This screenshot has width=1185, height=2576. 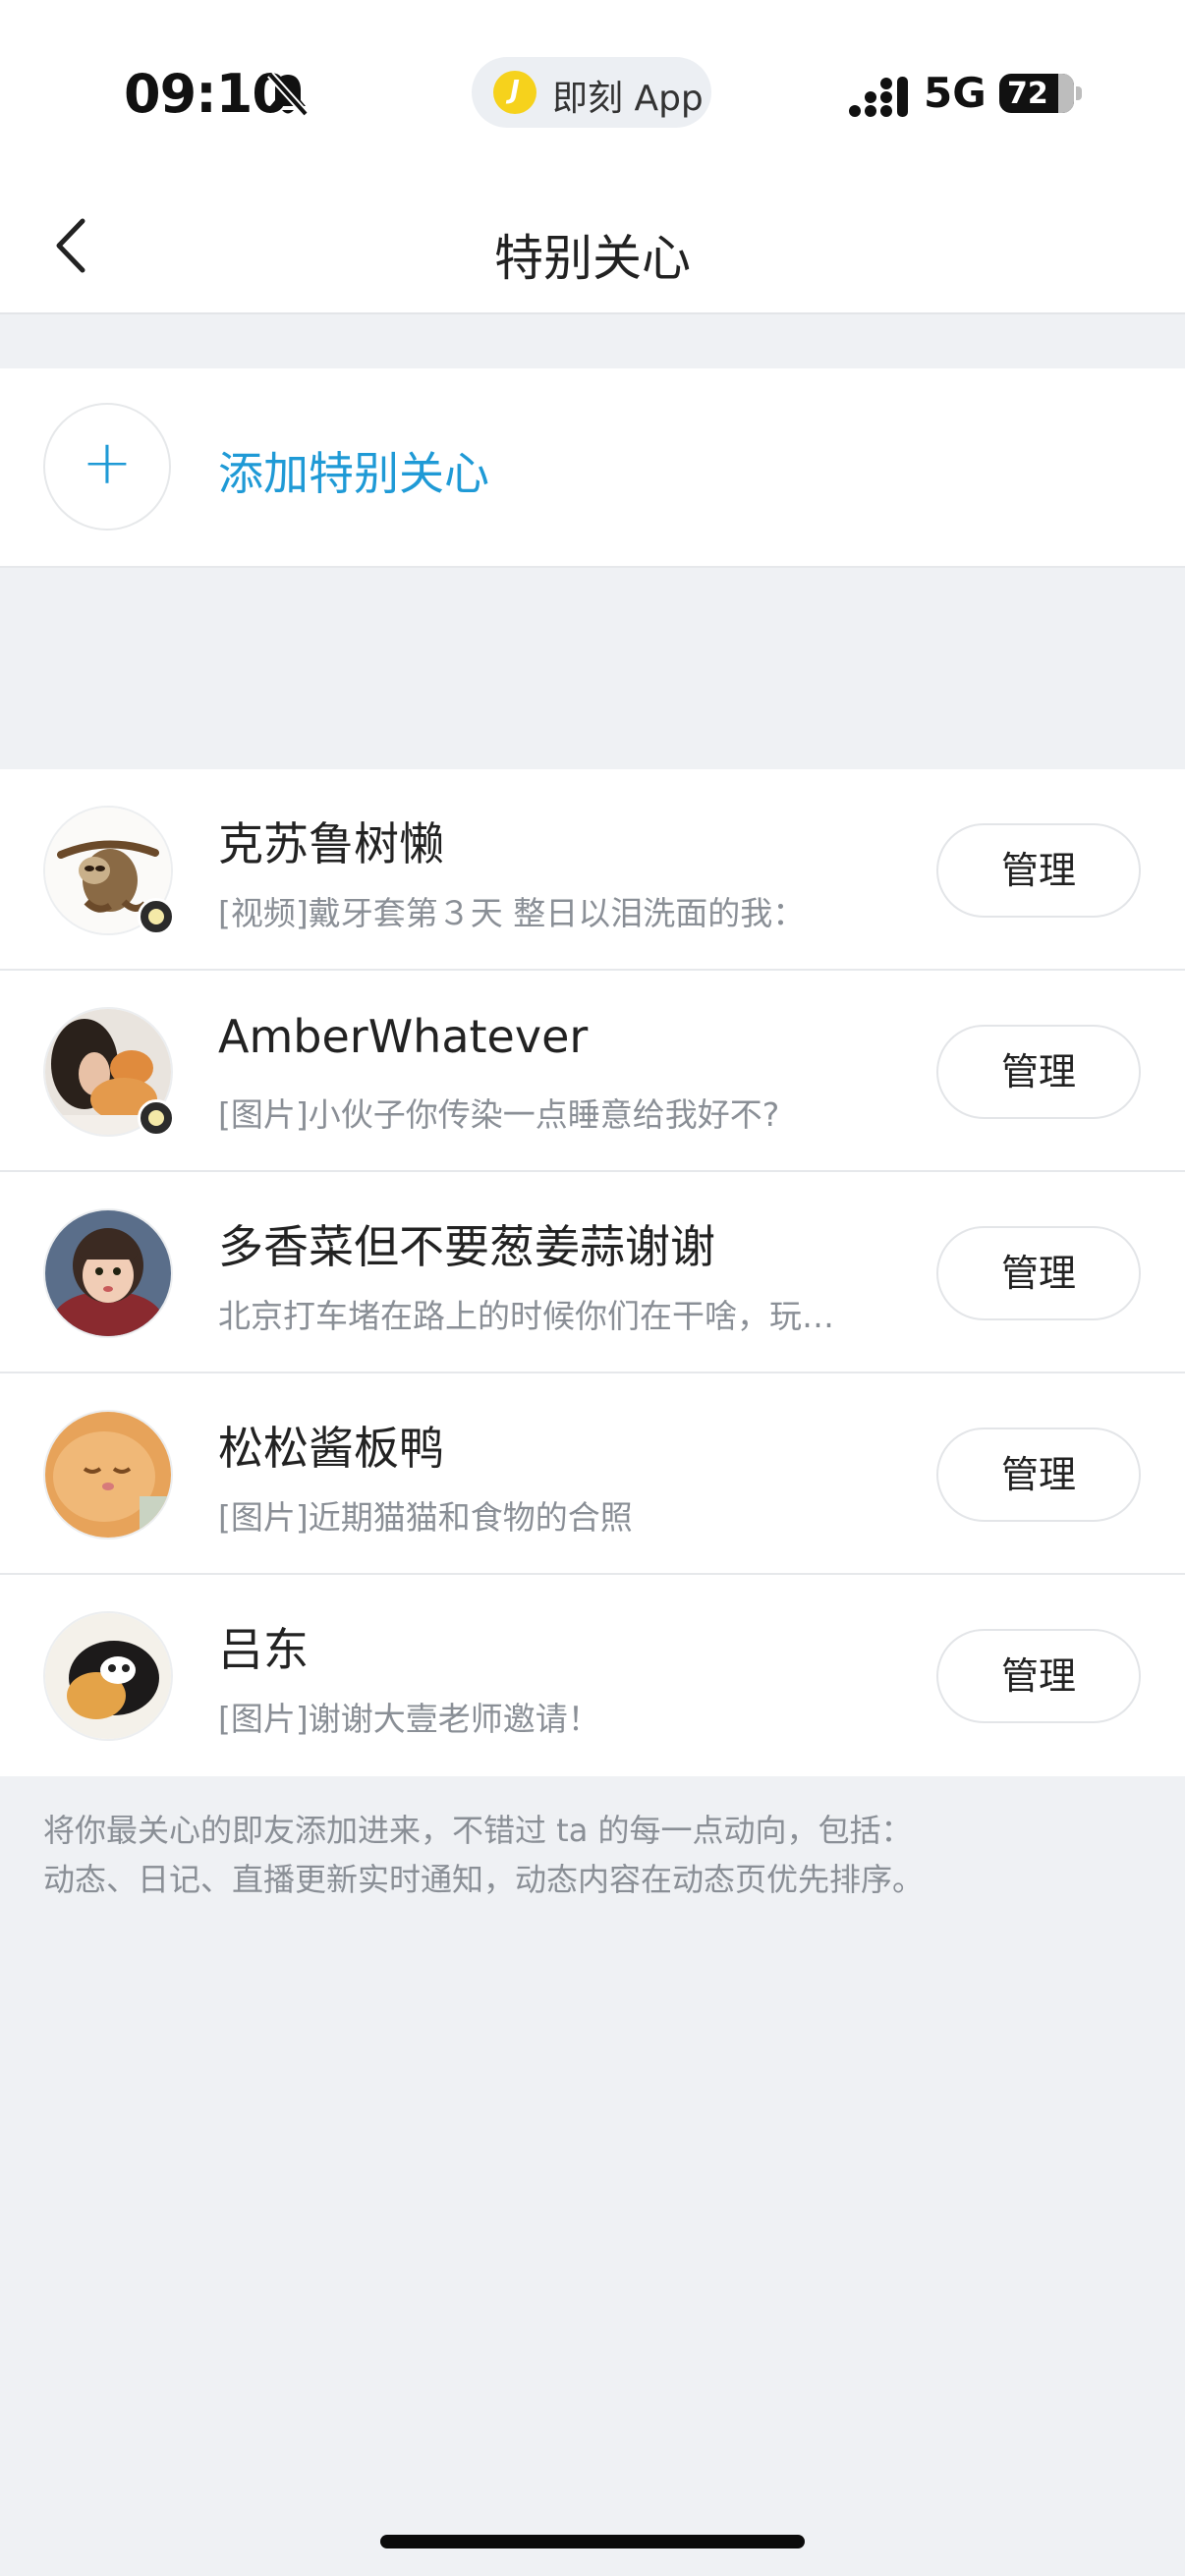 What do you see at coordinates (288, 94) in the screenshot?
I see `bell-muted-icon` at bounding box center [288, 94].